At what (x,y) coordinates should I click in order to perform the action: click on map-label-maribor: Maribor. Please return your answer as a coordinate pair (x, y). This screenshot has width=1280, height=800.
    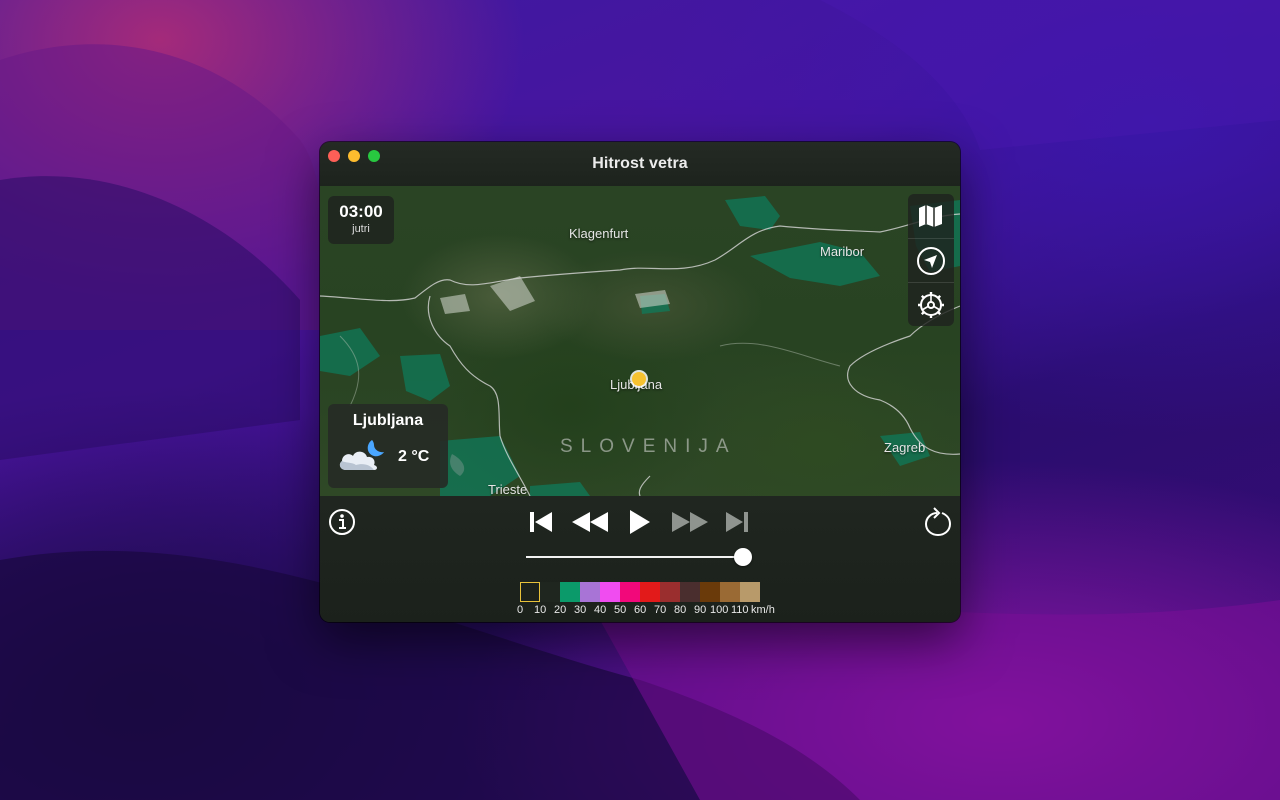
    Looking at the image, I should click on (842, 251).